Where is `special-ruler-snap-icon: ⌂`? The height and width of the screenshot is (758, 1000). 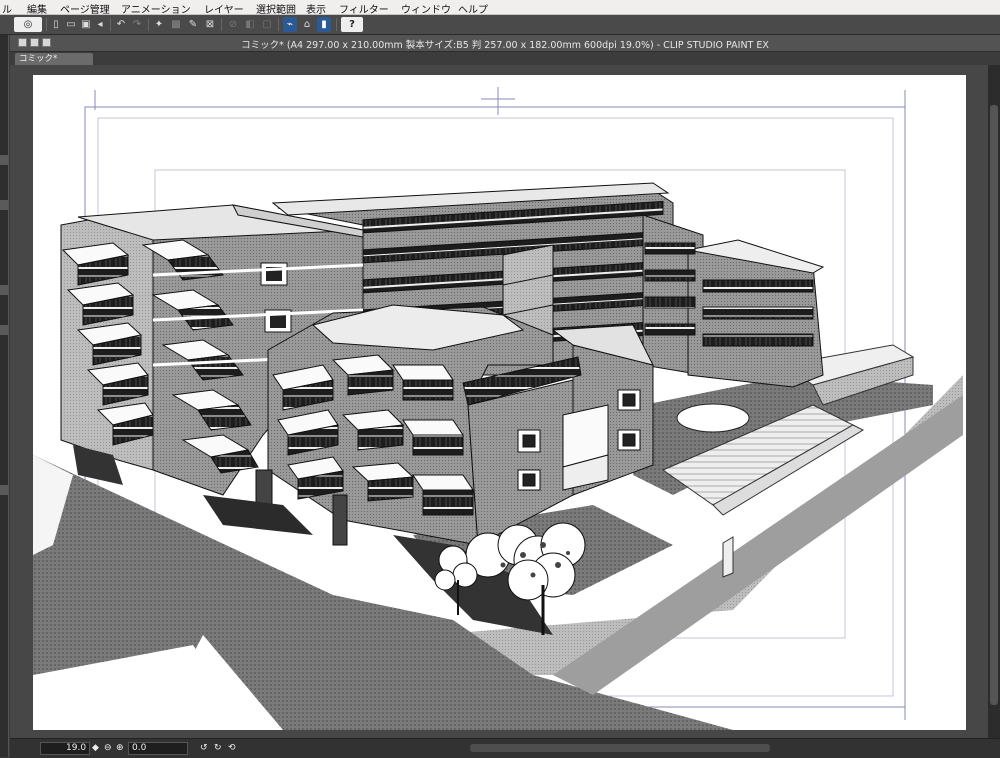 special-ruler-snap-icon: ⌂ is located at coordinates (307, 24).